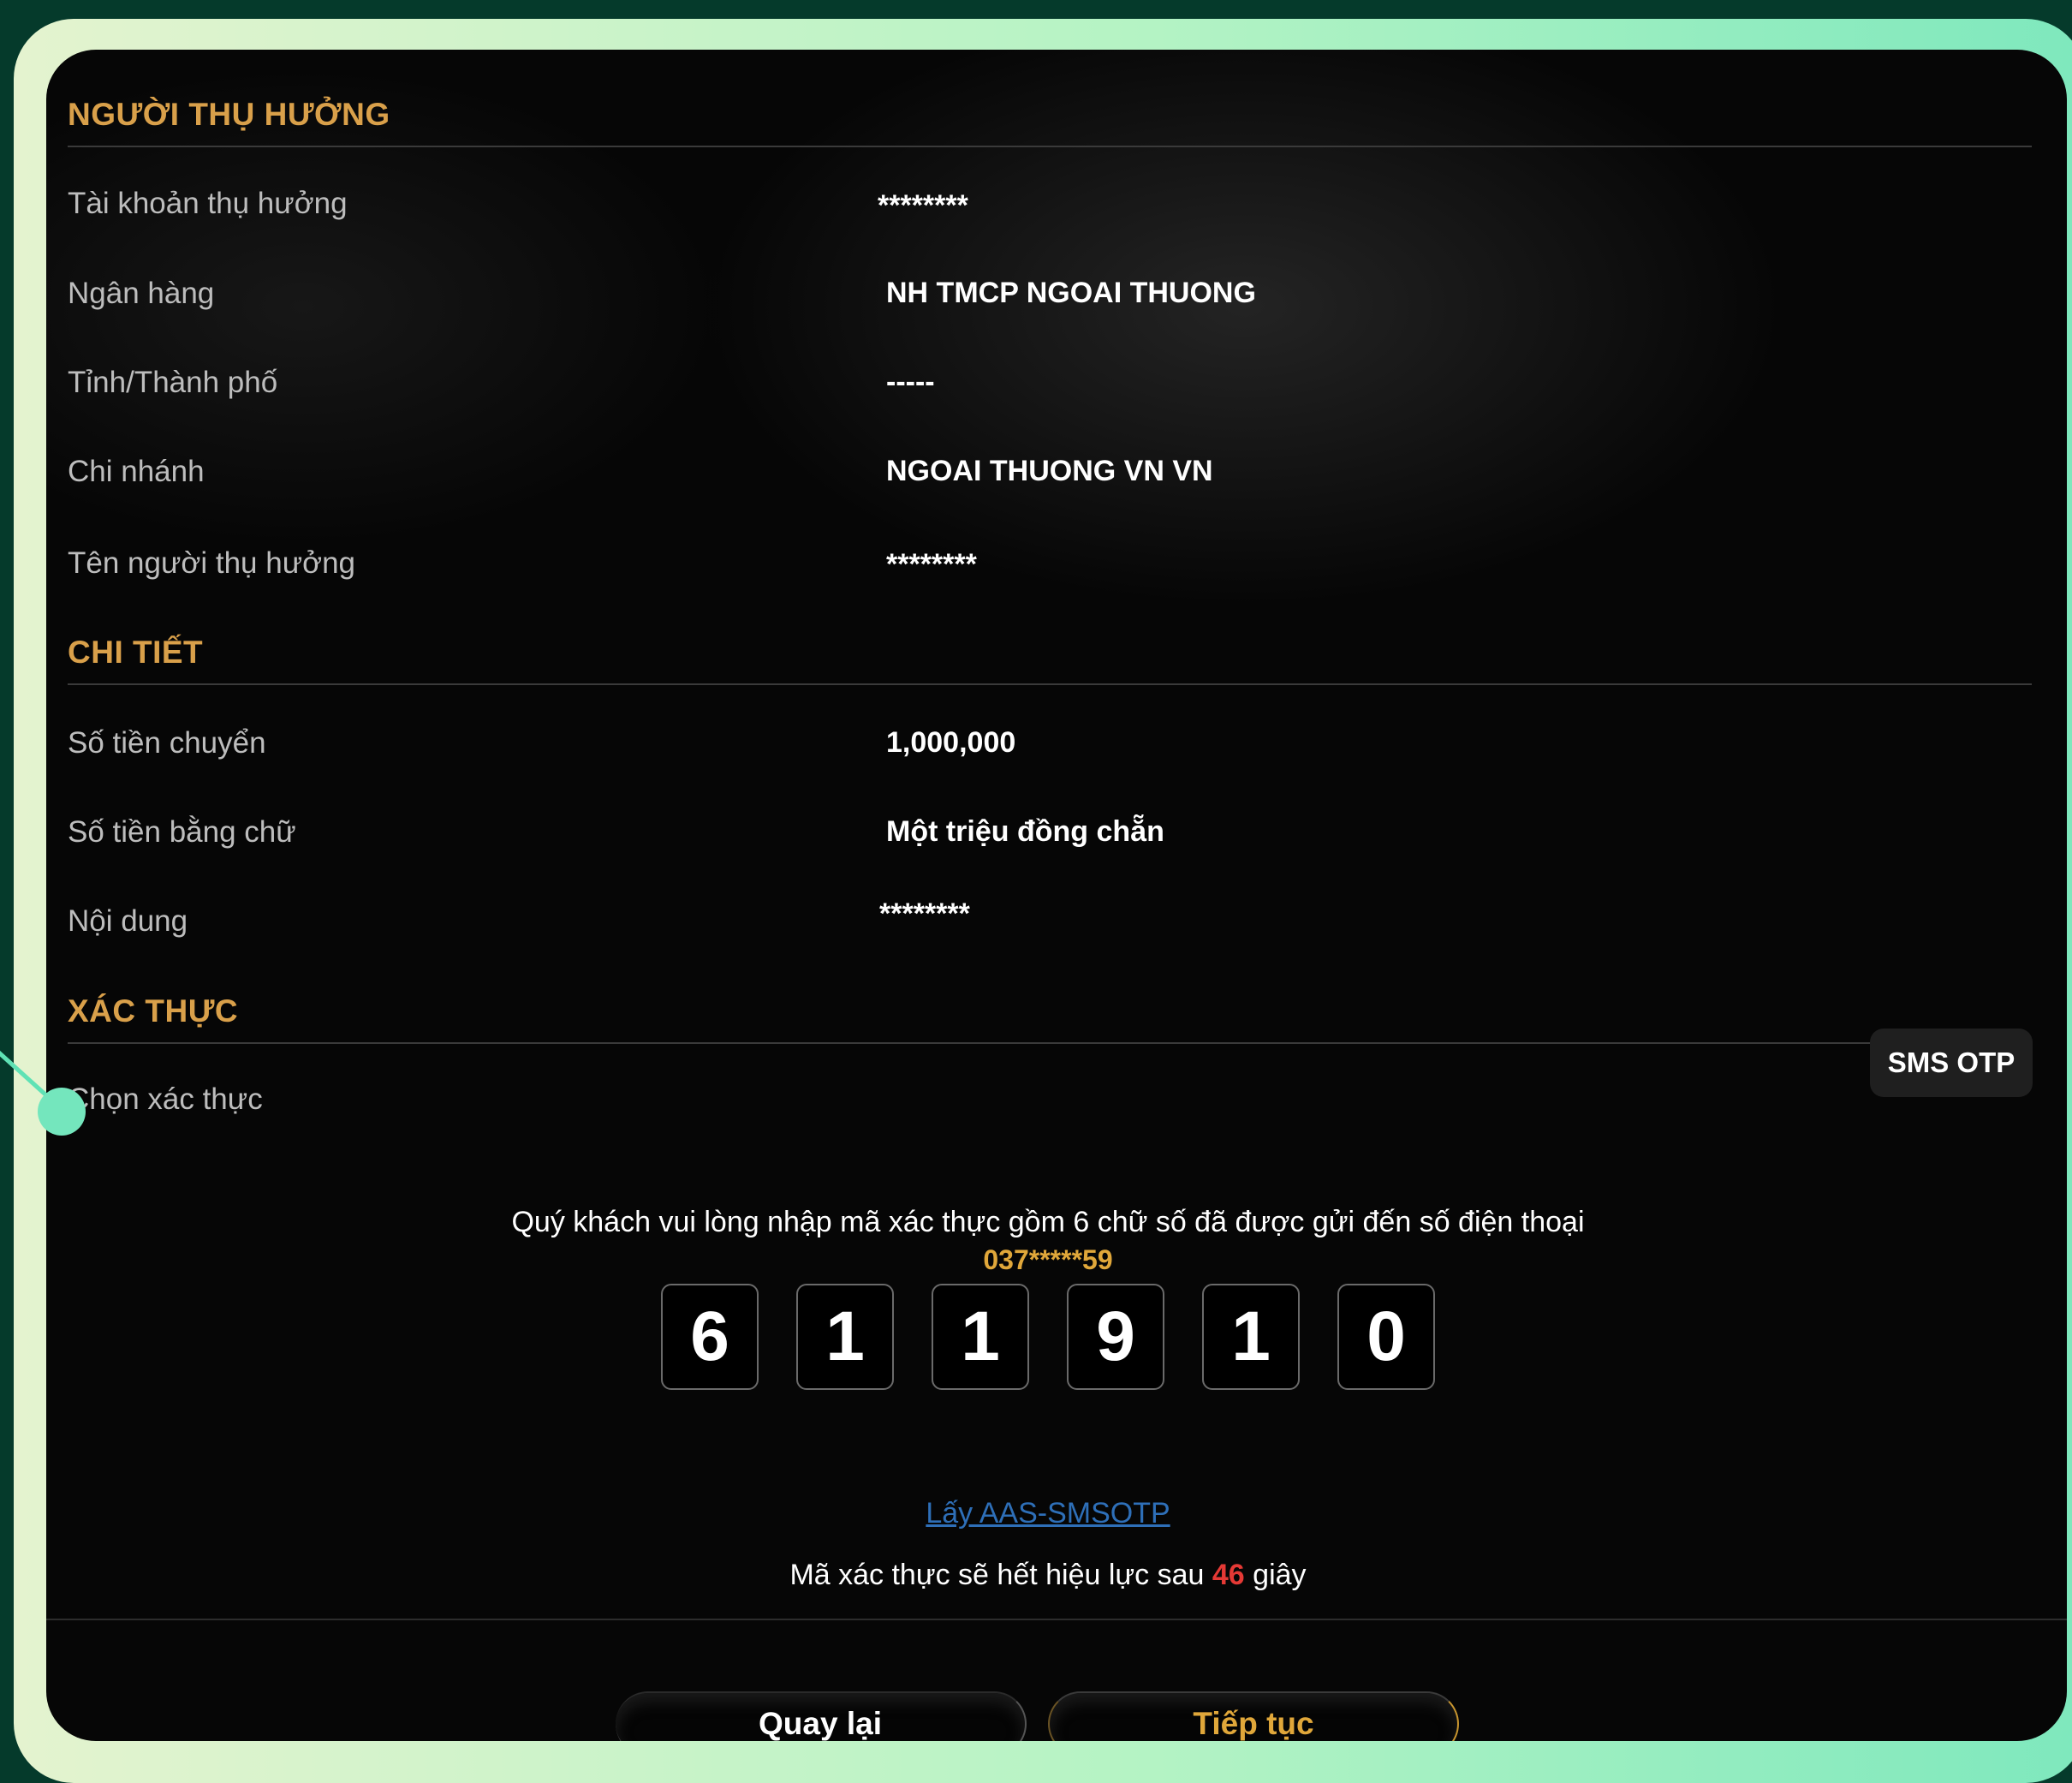 The width and height of the screenshot is (2072, 1783). I want to click on otp-expire-text: Mã xác thực sẽ hết hiệu lực sau 46 giây, so click(1048, 1575).